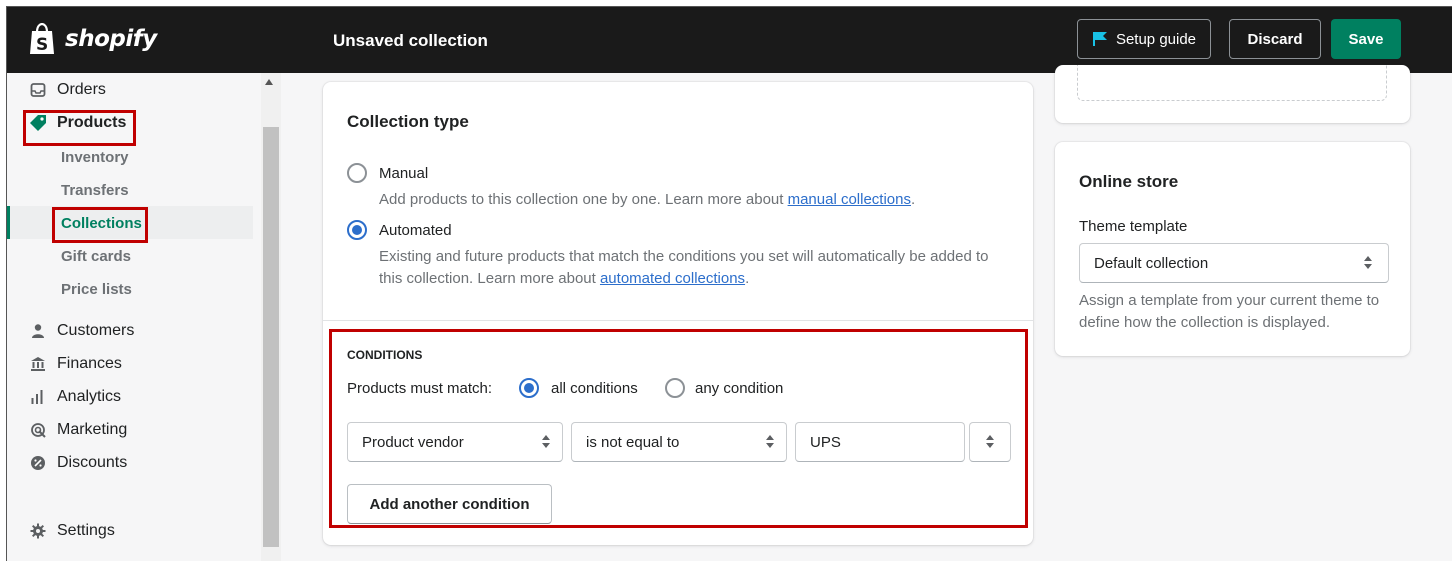 The width and height of the screenshot is (1452, 561). What do you see at coordinates (111, 39) in the screenshot?
I see `brand-name: shopify` at bounding box center [111, 39].